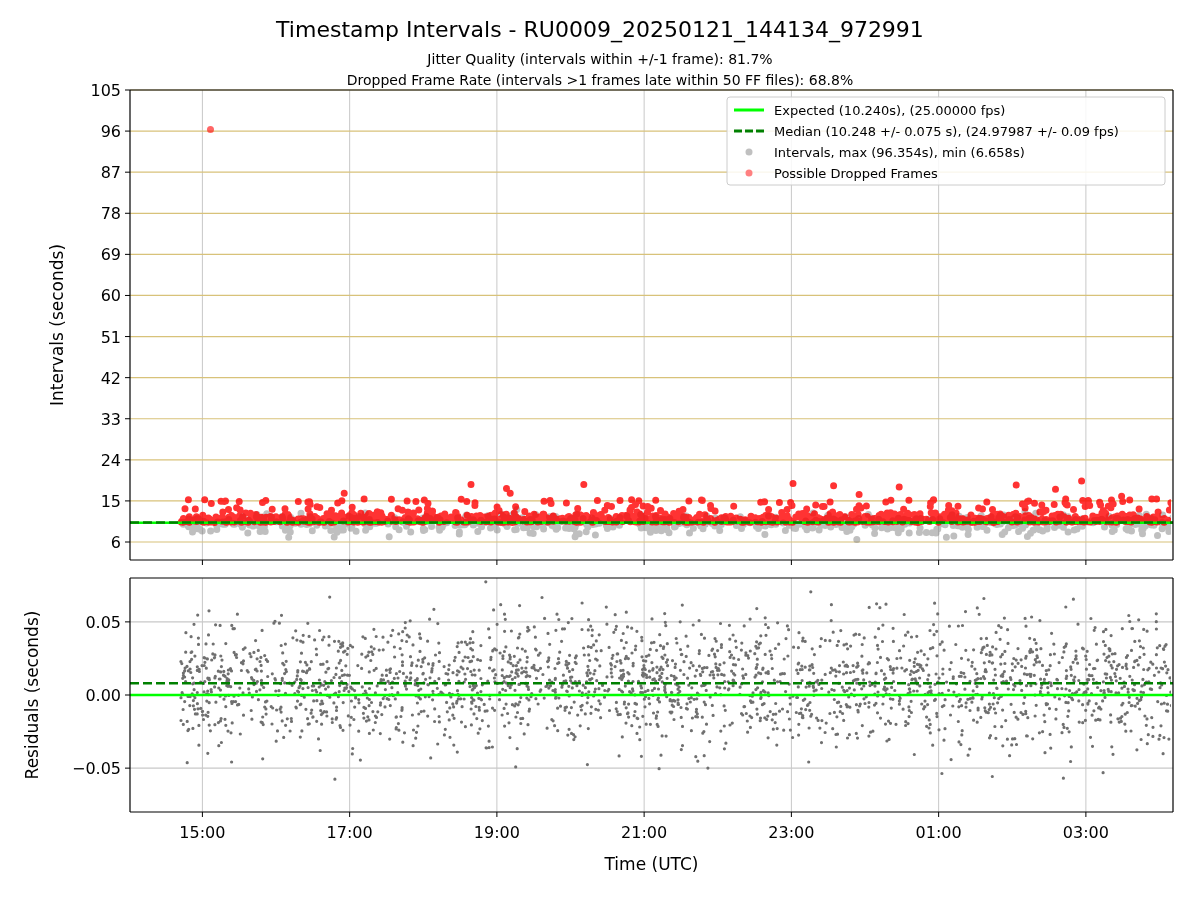 The height and width of the screenshot is (900, 1200). Describe the element at coordinates (202, 832) in the screenshot. I see `tick-label: 15:00` at that location.